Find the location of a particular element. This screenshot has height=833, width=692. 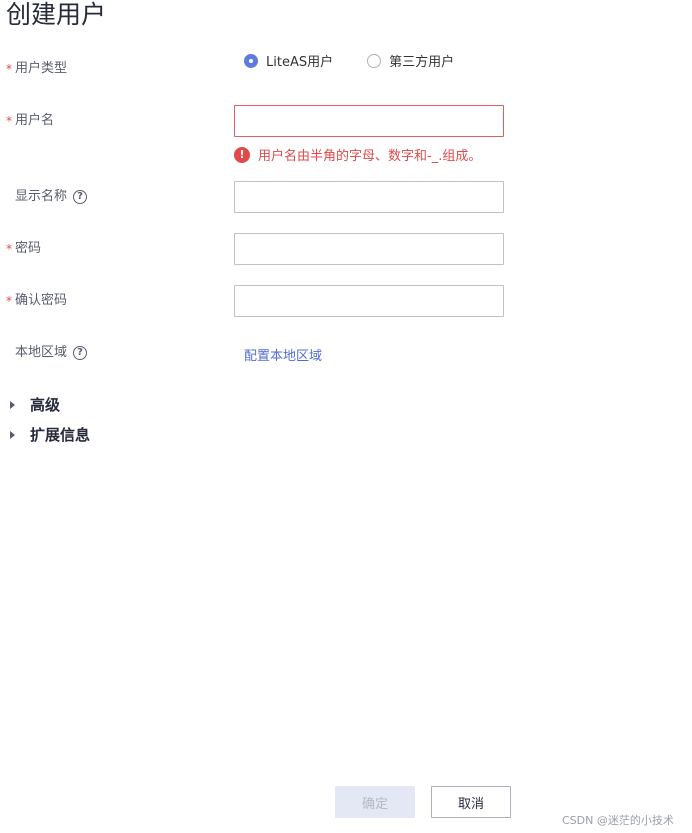

error-icon: ! is located at coordinates (242, 154).